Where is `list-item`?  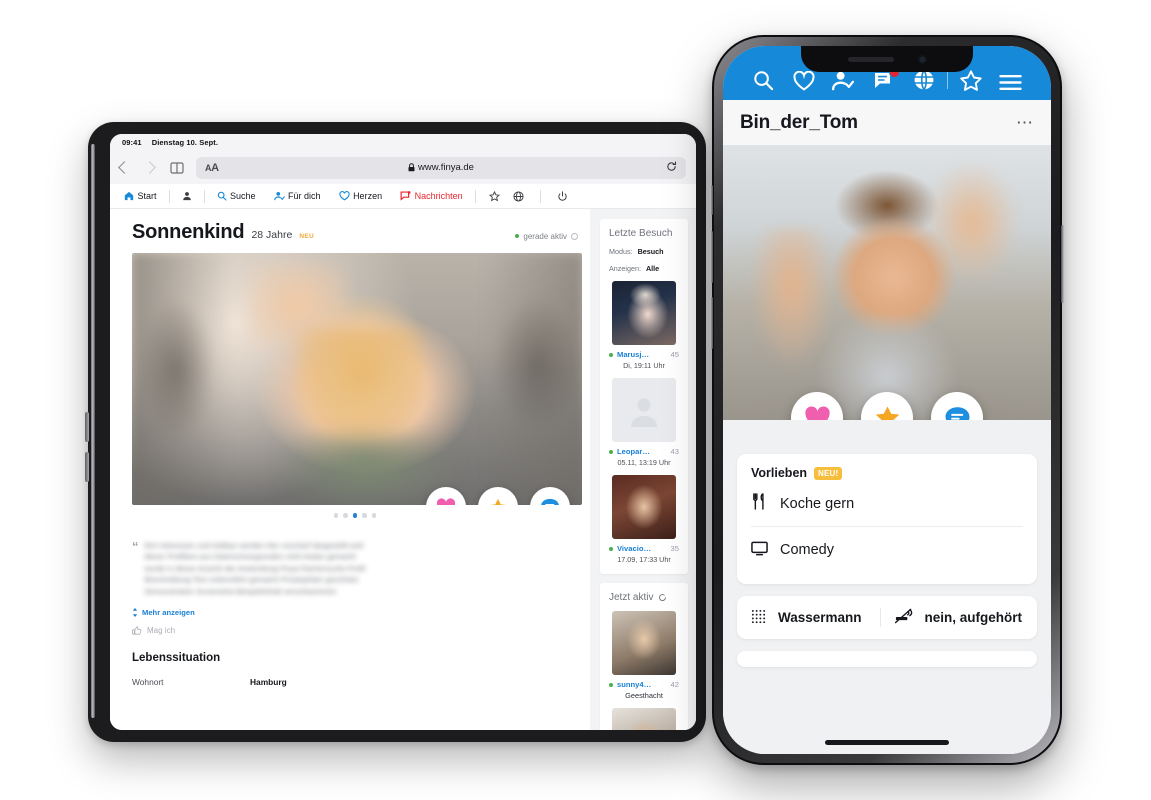
list-item is located at coordinates (644, 719).